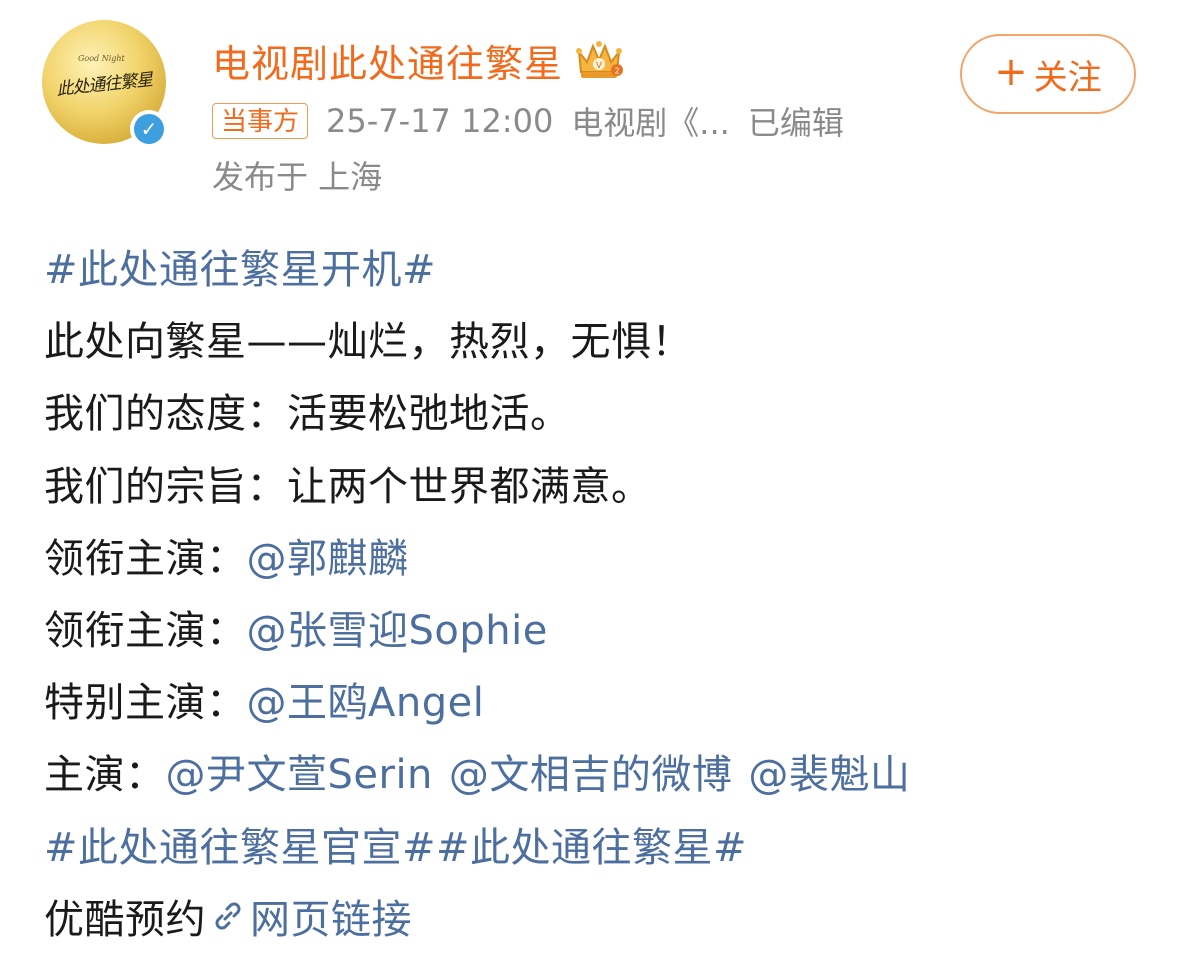 The width and height of the screenshot is (1179, 965). I want to click on mention-yin-wenxuan: @尹文萱Serin, so click(299, 771).